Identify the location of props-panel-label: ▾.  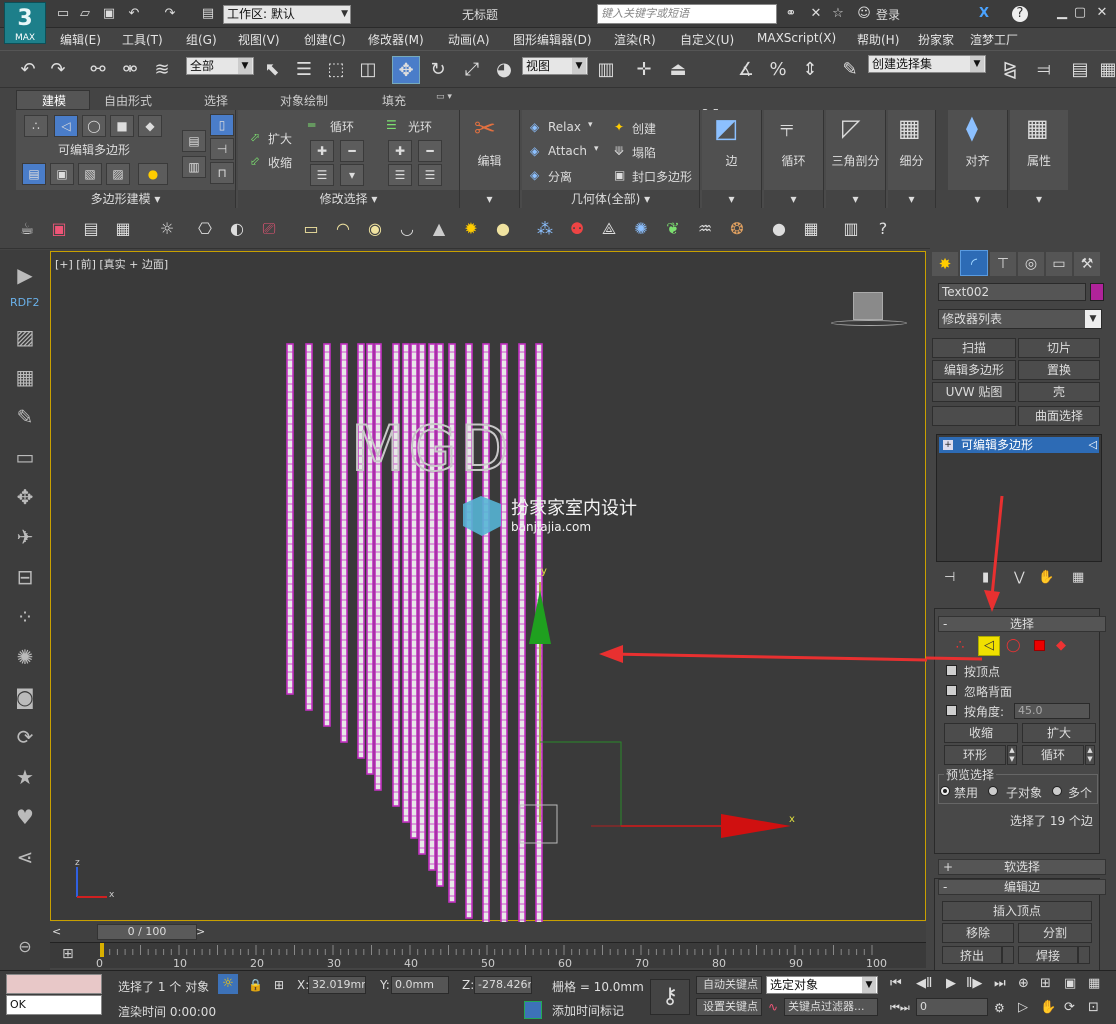
(1039, 199).